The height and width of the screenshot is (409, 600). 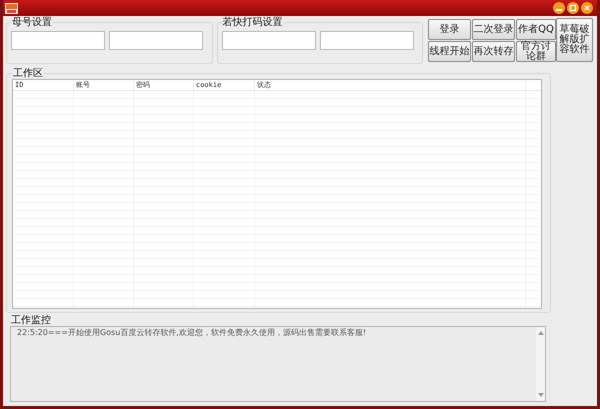 I want to click on discussion-group-button: 官方讨论群, so click(x=536, y=51).